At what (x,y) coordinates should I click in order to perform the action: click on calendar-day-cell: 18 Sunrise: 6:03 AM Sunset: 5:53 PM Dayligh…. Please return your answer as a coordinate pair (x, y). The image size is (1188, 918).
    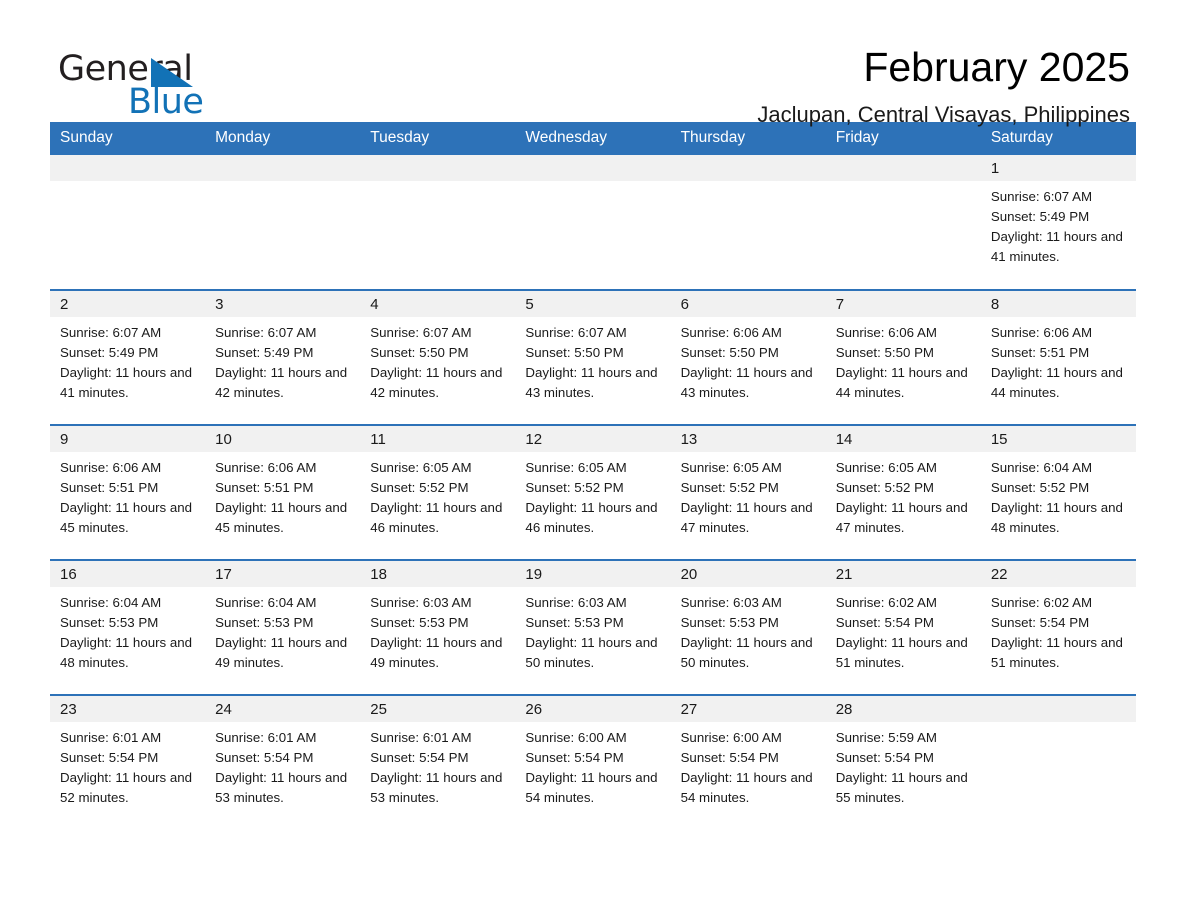
    Looking at the image, I should click on (438, 627).